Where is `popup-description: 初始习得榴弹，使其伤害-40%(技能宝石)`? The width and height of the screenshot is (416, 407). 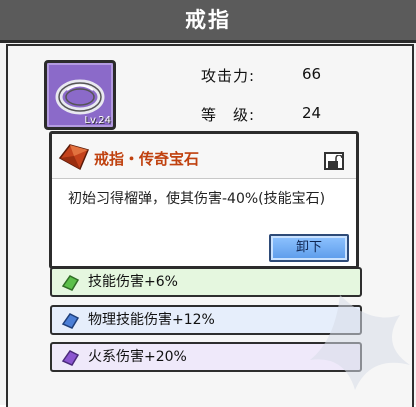 popup-description: 初始习得榴弹，使其伤害-40%(技能宝石) is located at coordinates (197, 199).